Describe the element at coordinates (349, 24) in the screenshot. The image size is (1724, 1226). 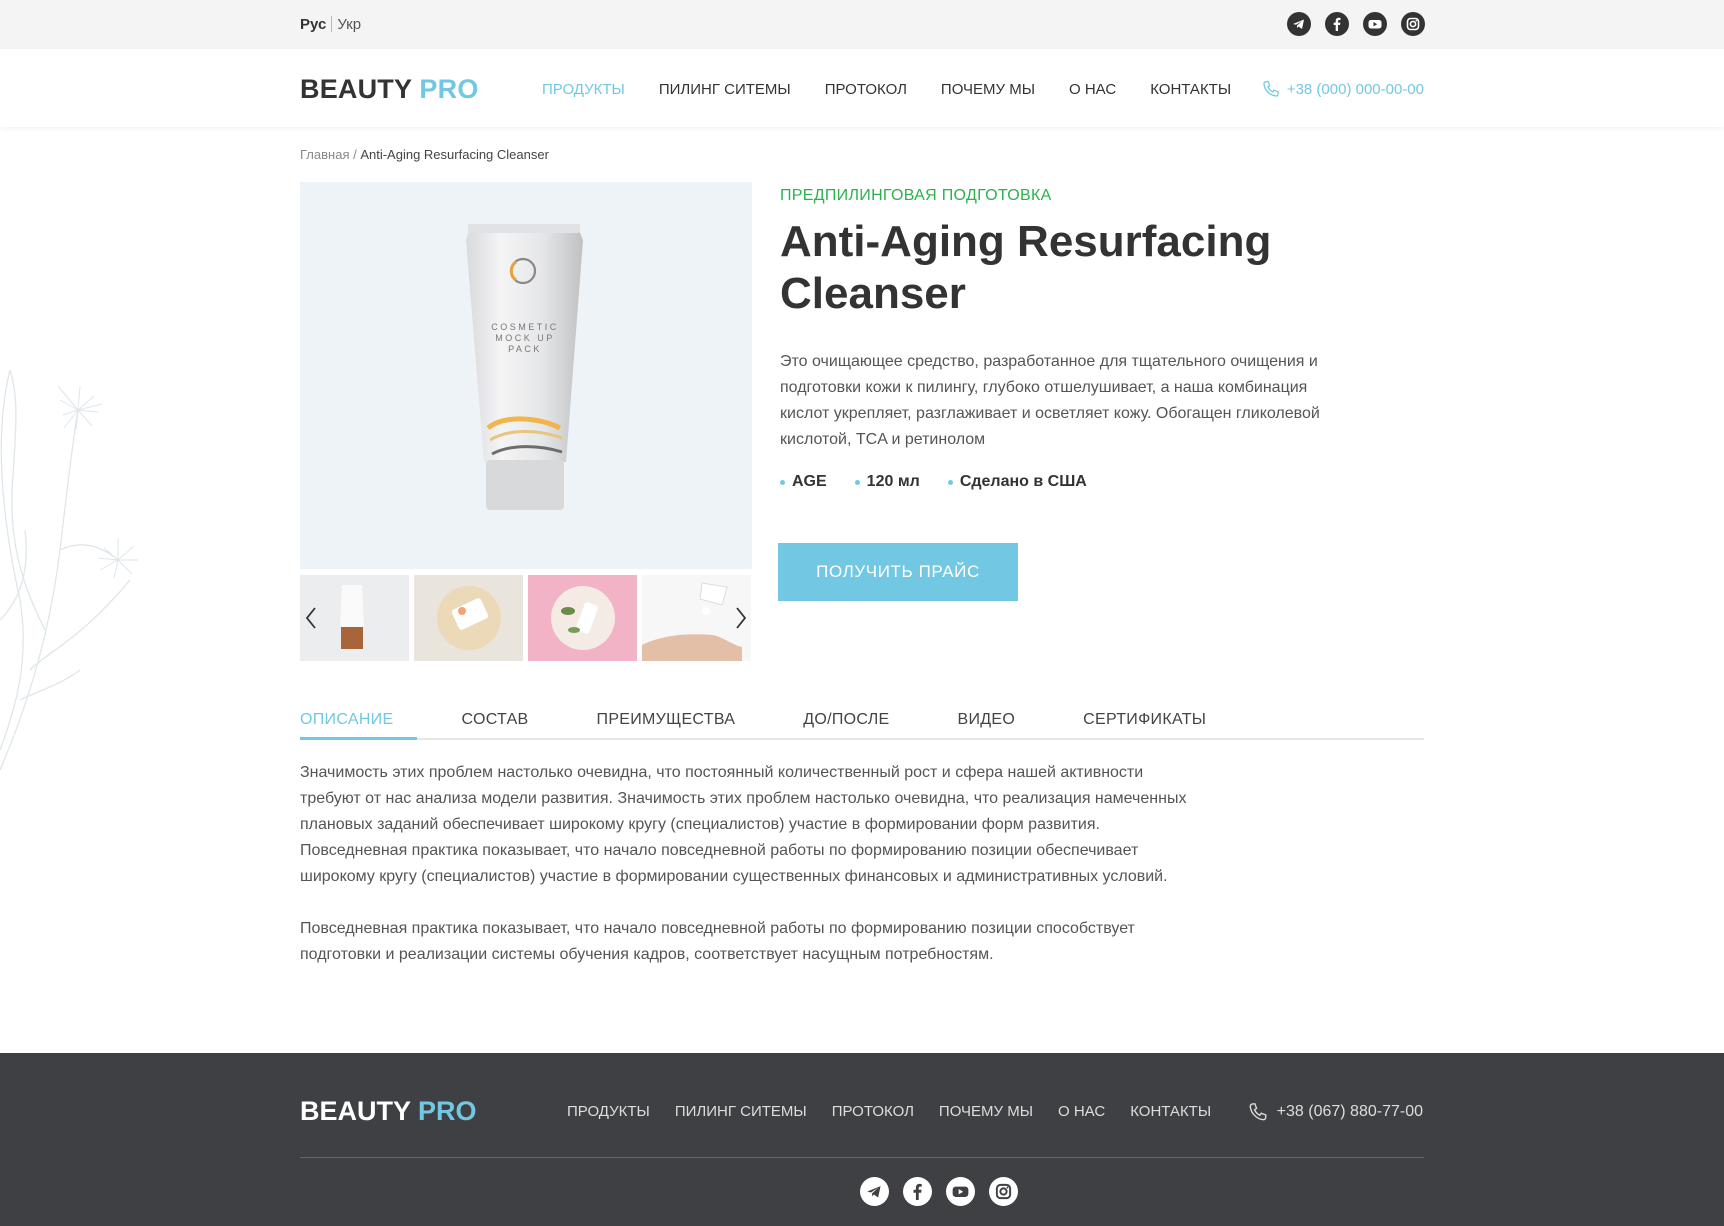
I see `lang-ua: Укр` at that location.